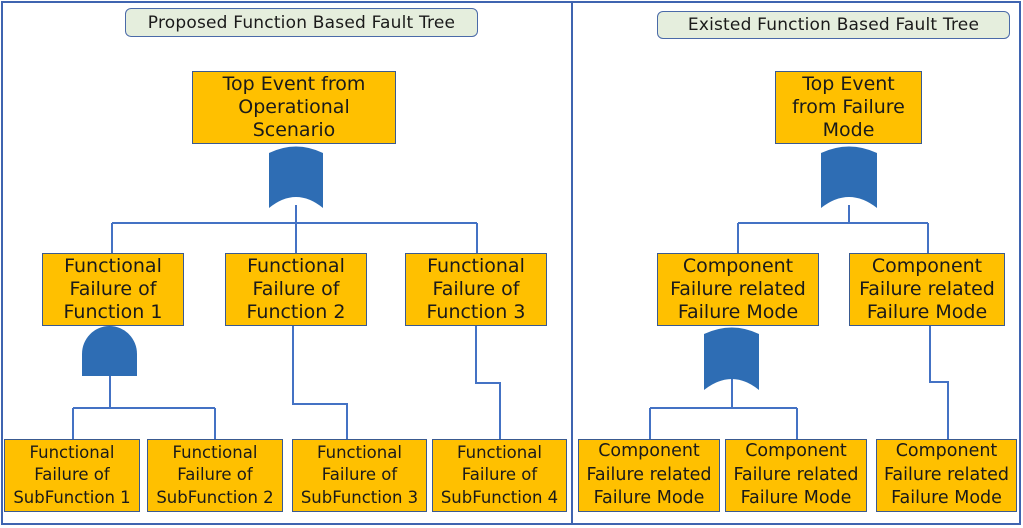 Image resolution: width=1023 pixels, height=528 pixels. What do you see at coordinates (796, 475) in the screenshot?
I see `leaf-node-2: Component Failure related Failure Mode` at bounding box center [796, 475].